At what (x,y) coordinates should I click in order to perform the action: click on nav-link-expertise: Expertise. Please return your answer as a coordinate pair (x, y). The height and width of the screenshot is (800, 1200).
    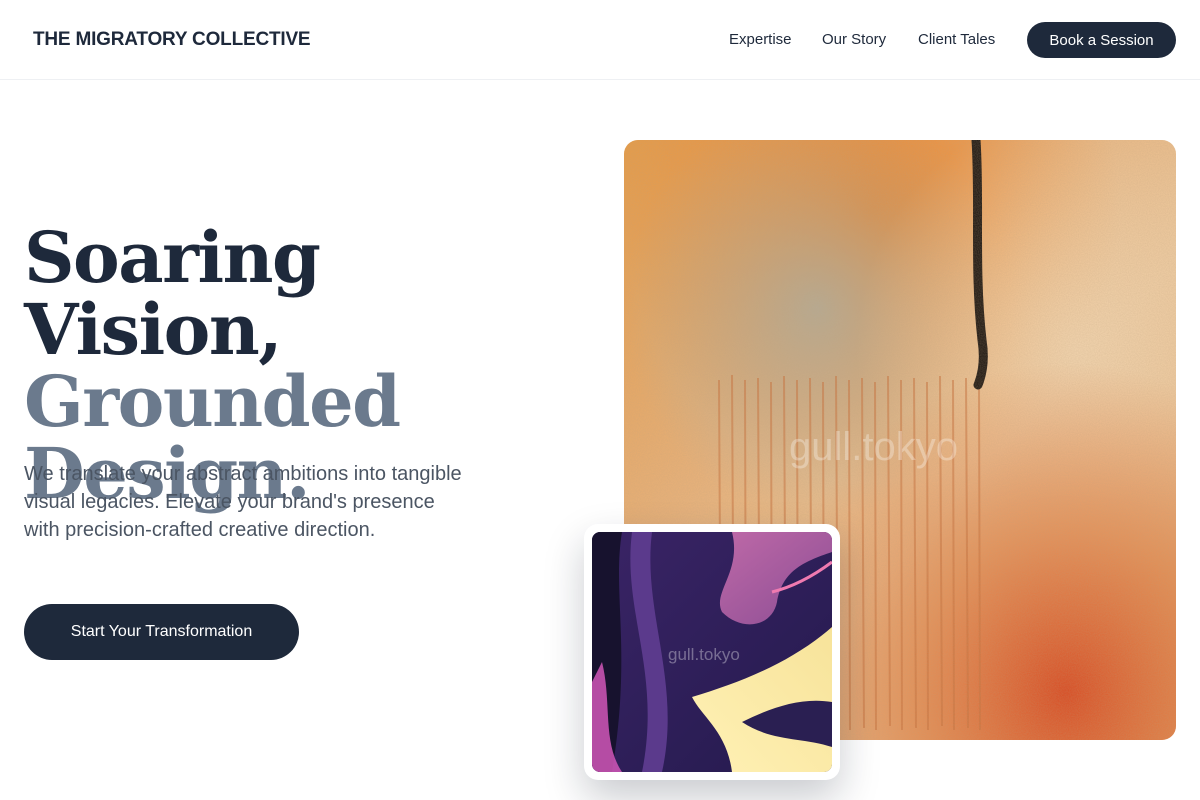
    Looking at the image, I should click on (760, 39).